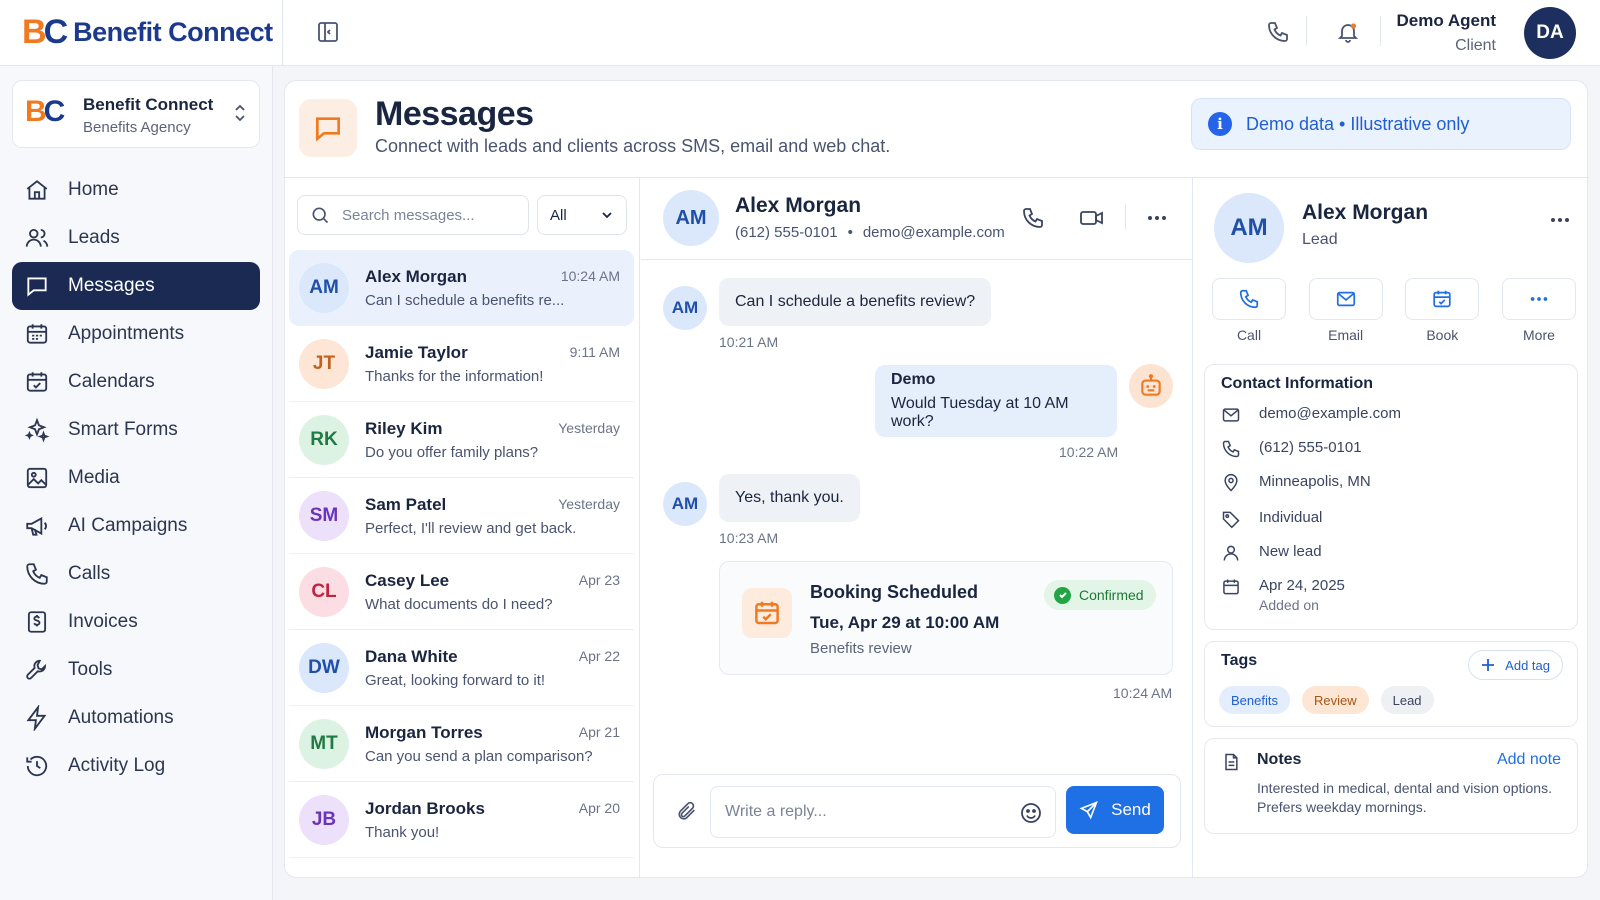 The image size is (1600, 900). I want to click on reply-input, so click(865, 812).